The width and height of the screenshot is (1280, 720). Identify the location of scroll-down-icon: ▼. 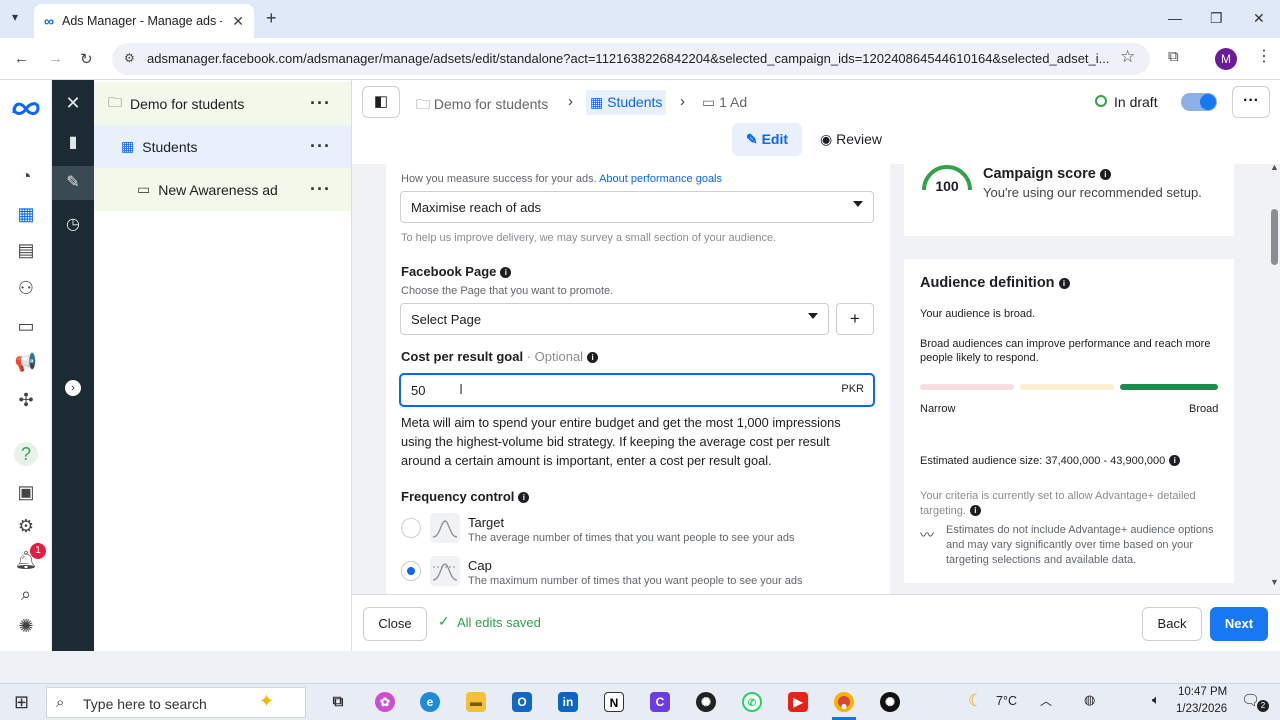
(1274, 582).